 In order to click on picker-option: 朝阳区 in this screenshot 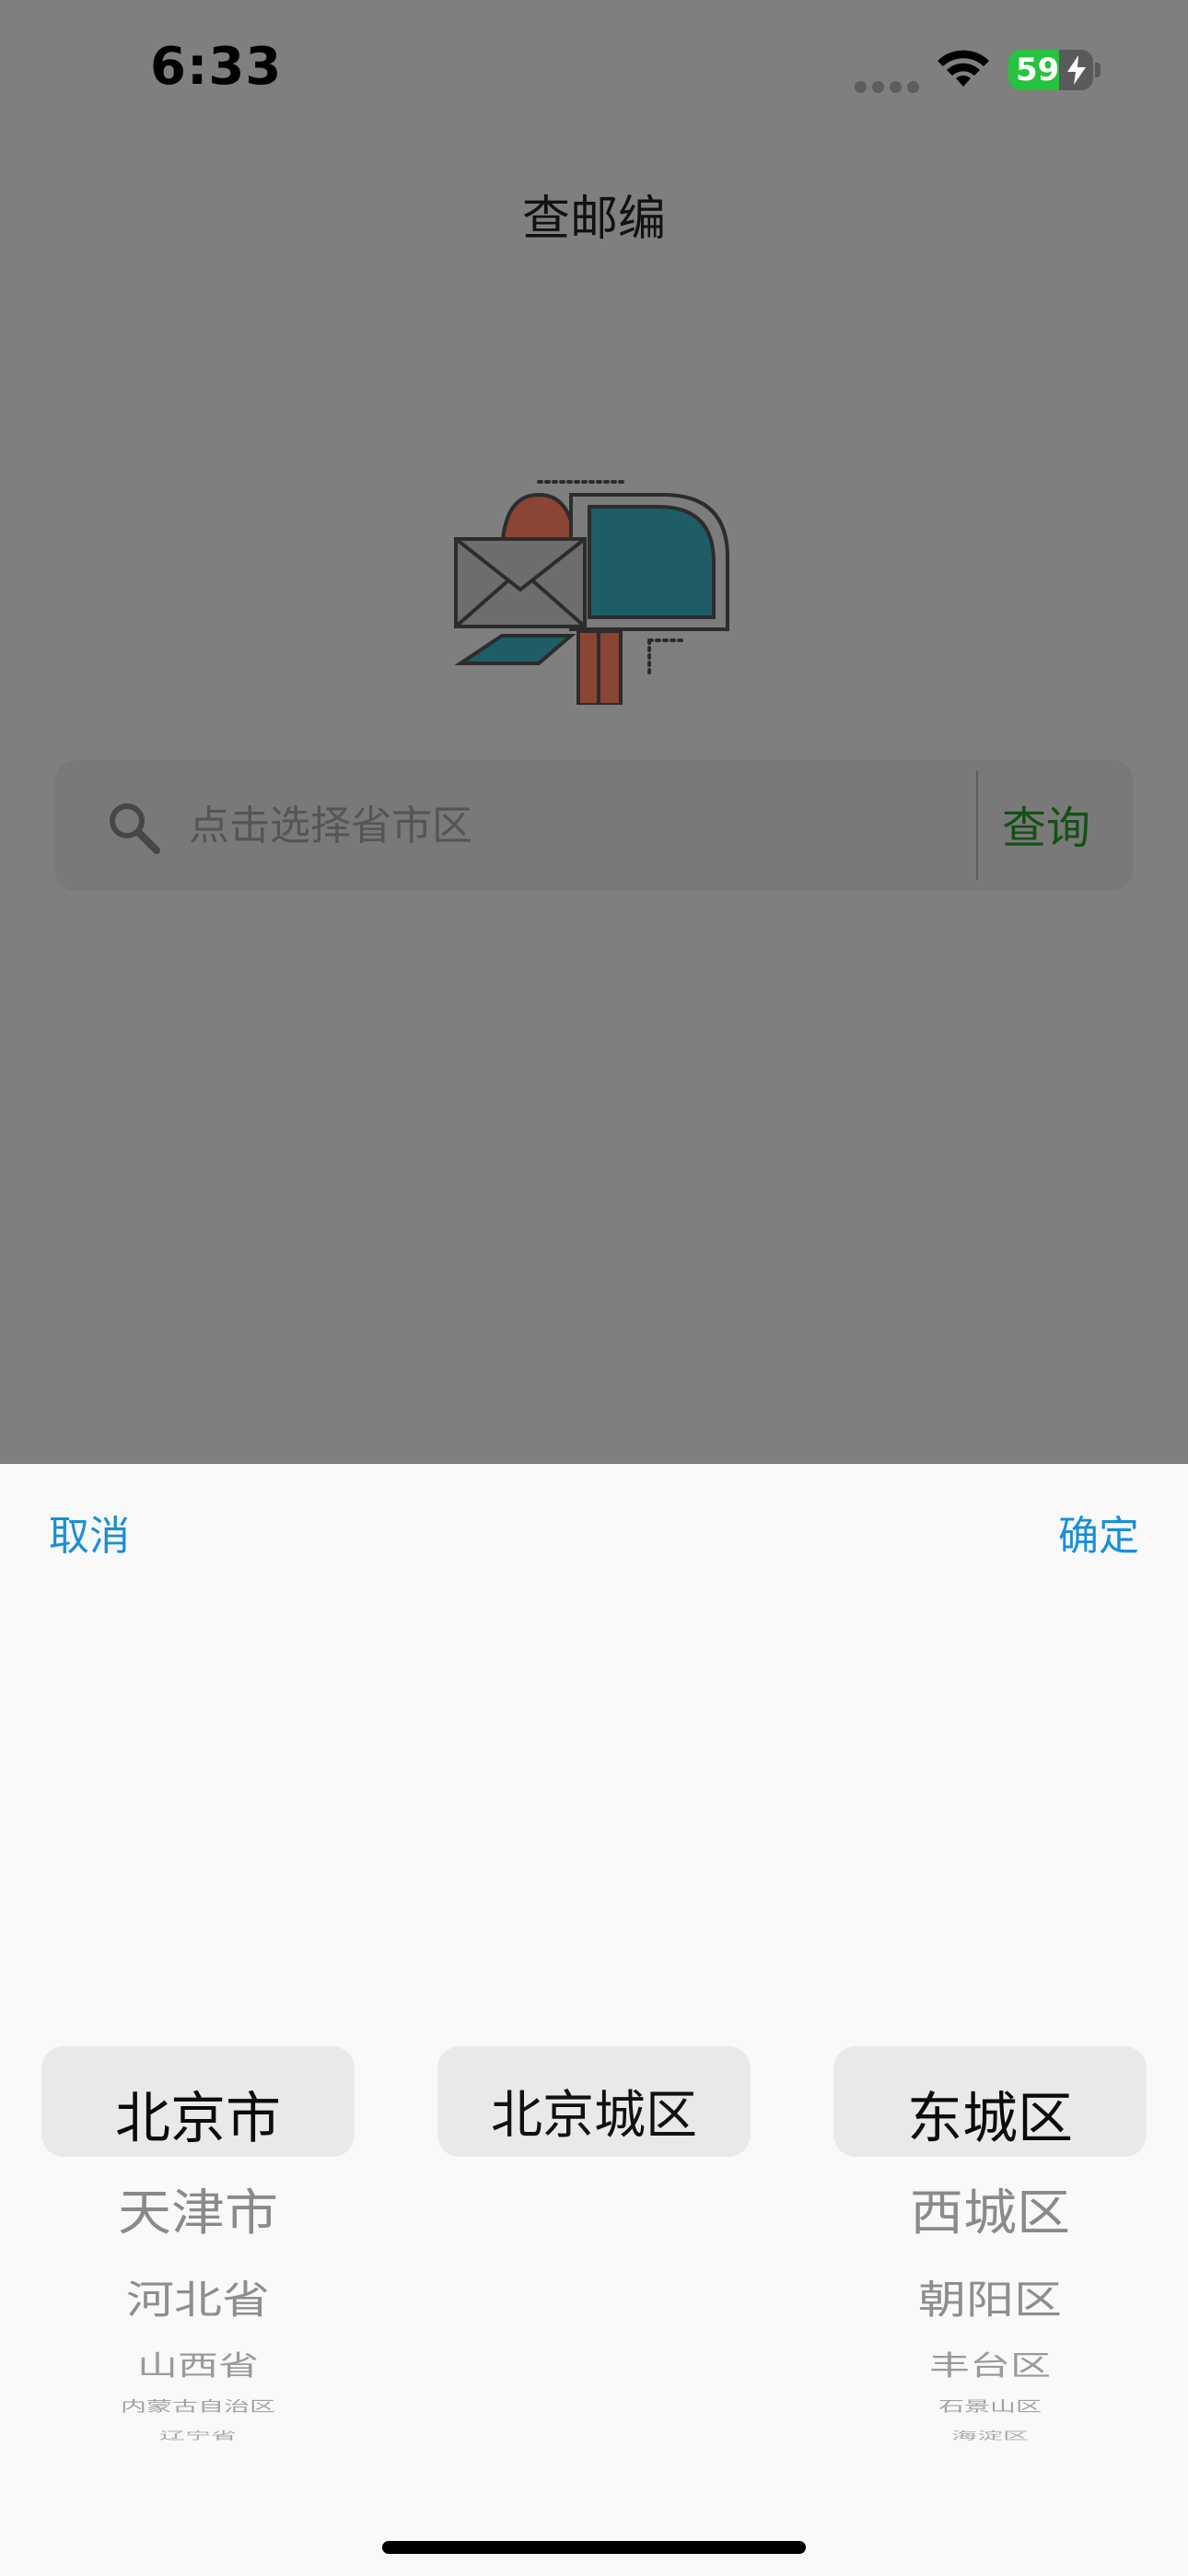, I will do `click(990, 2296)`.